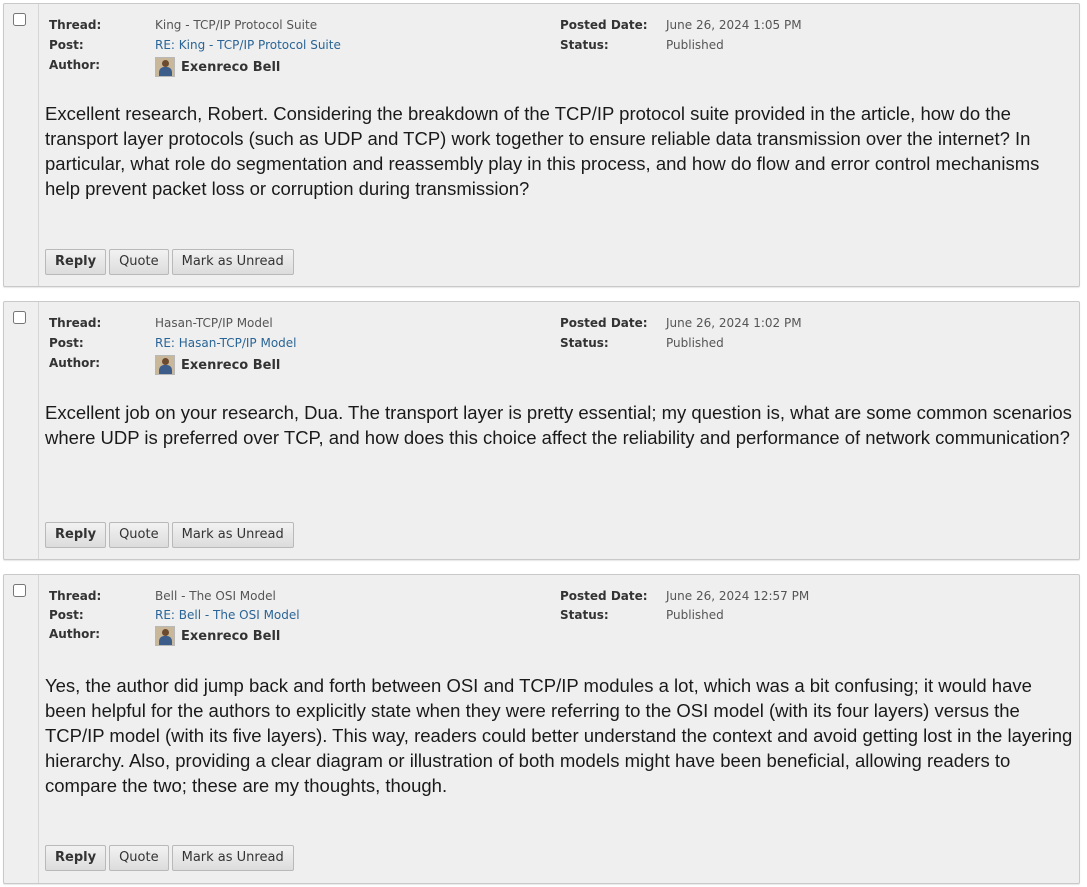 The width and height of the screenshot is (1087, 887). Describe the element at coordinates (215, 596) in the screenshot. I see `thread-value: Bell - The OSI Model` at that location.